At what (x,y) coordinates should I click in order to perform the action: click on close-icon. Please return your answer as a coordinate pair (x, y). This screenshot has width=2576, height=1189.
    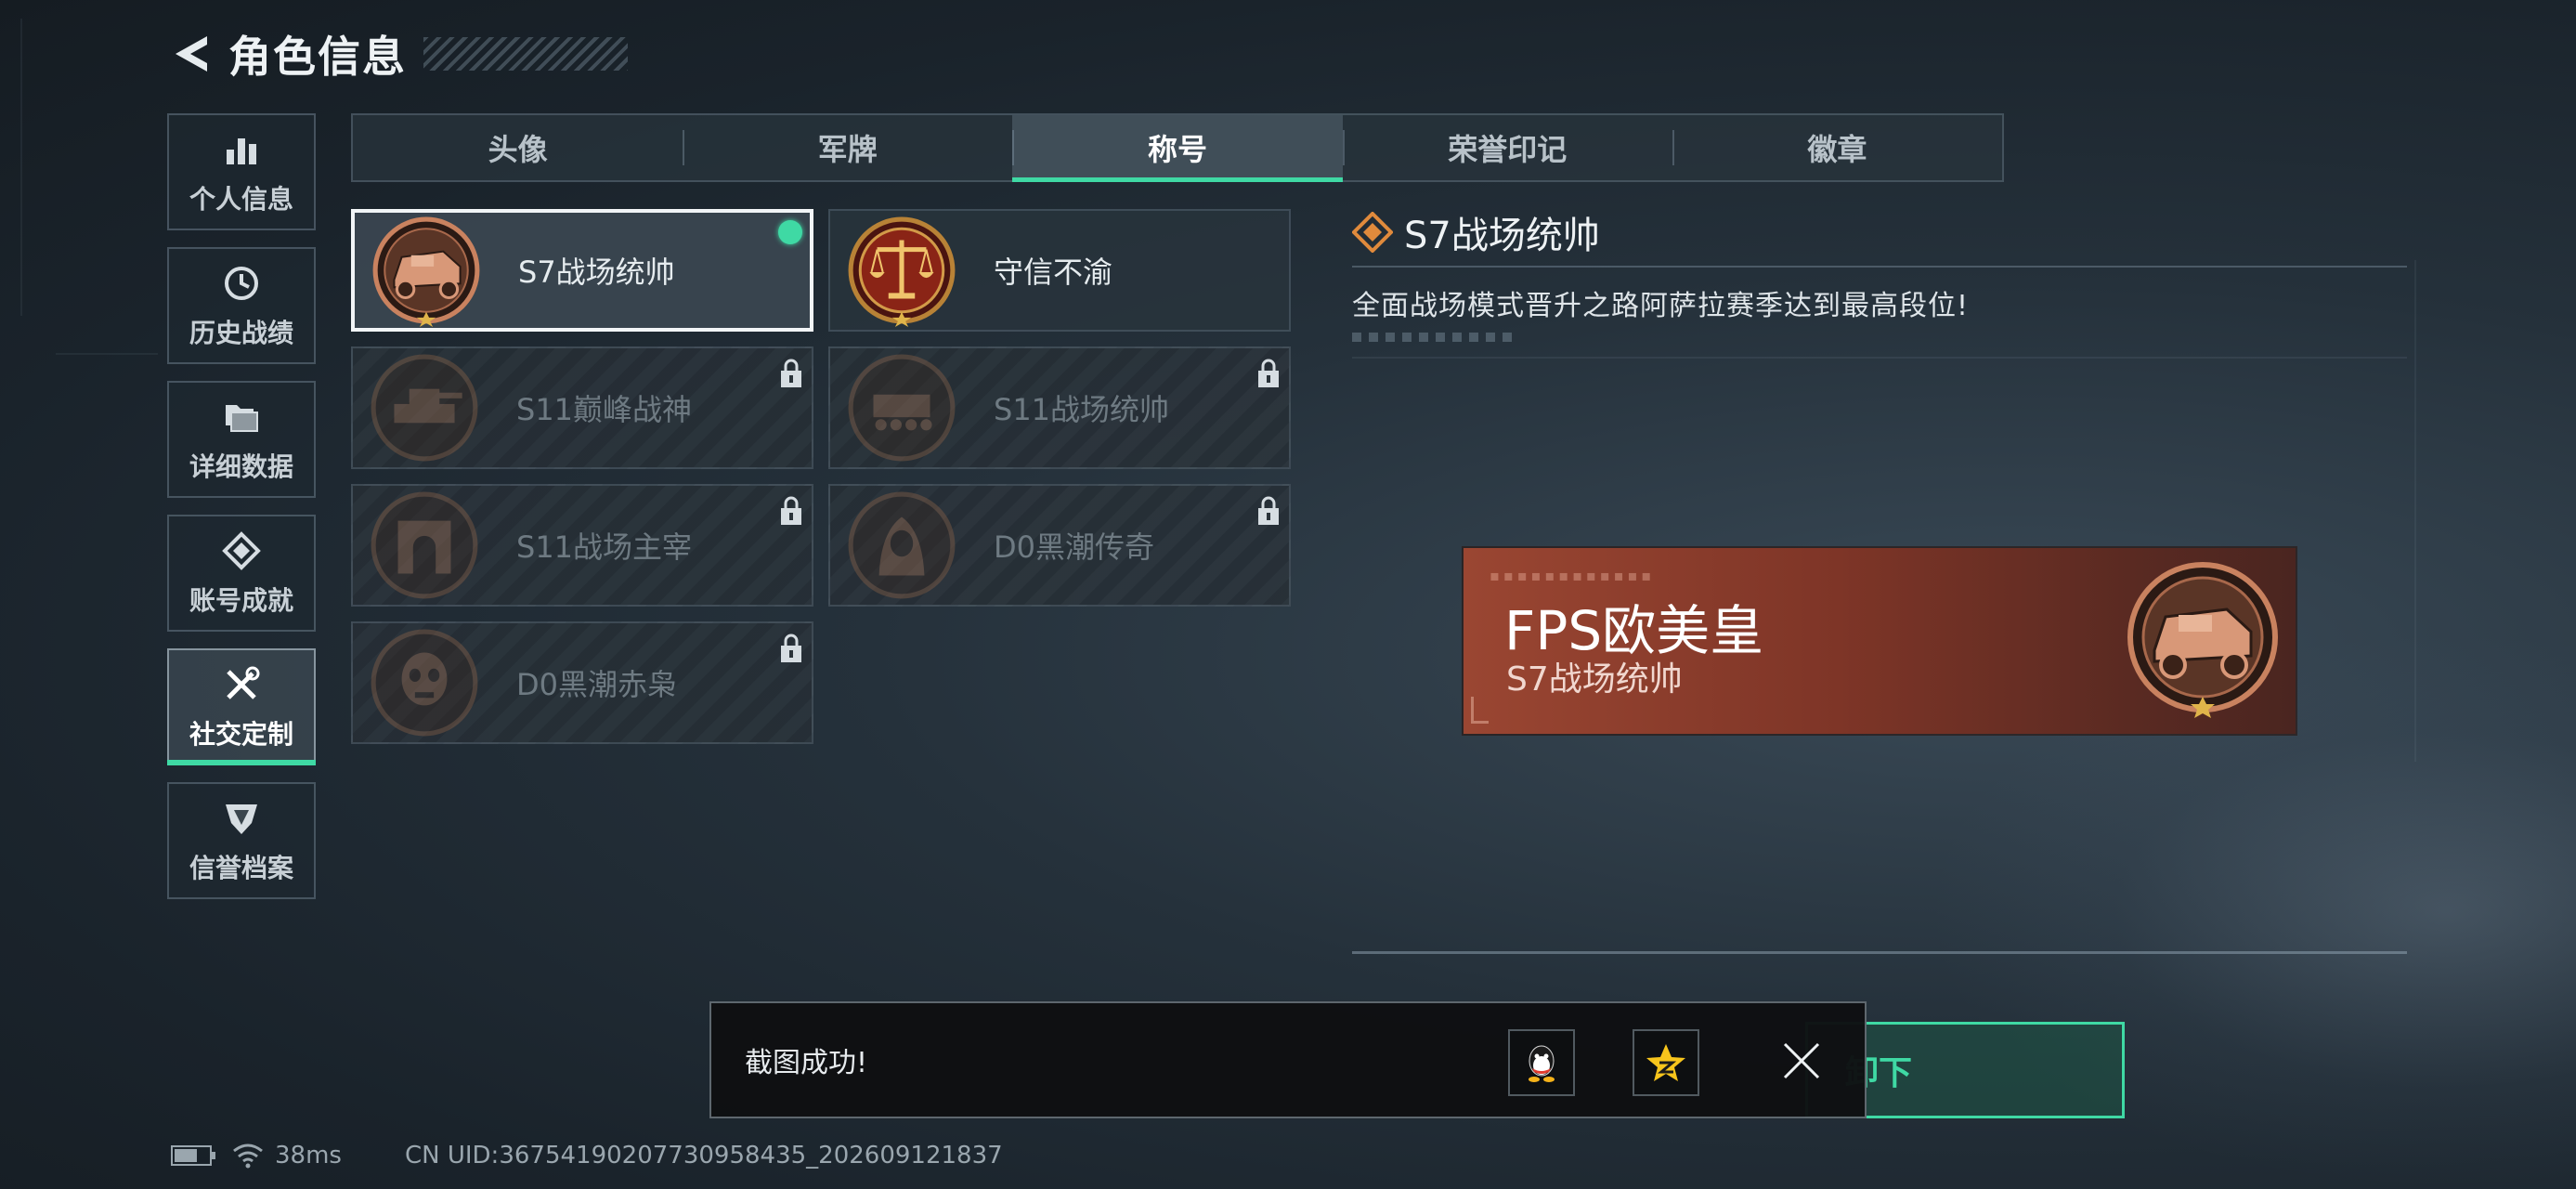
    Looking at the image, I should click on (1801, 1060).